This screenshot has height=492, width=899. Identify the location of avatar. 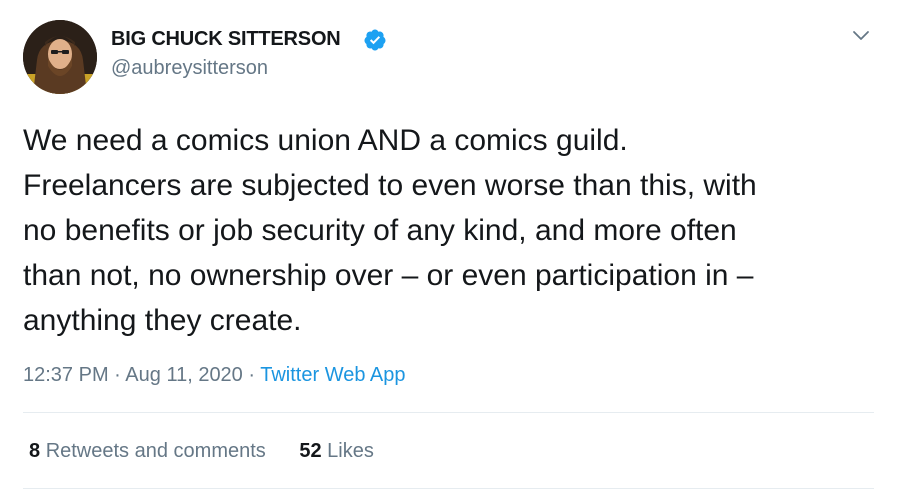
(60, 57).